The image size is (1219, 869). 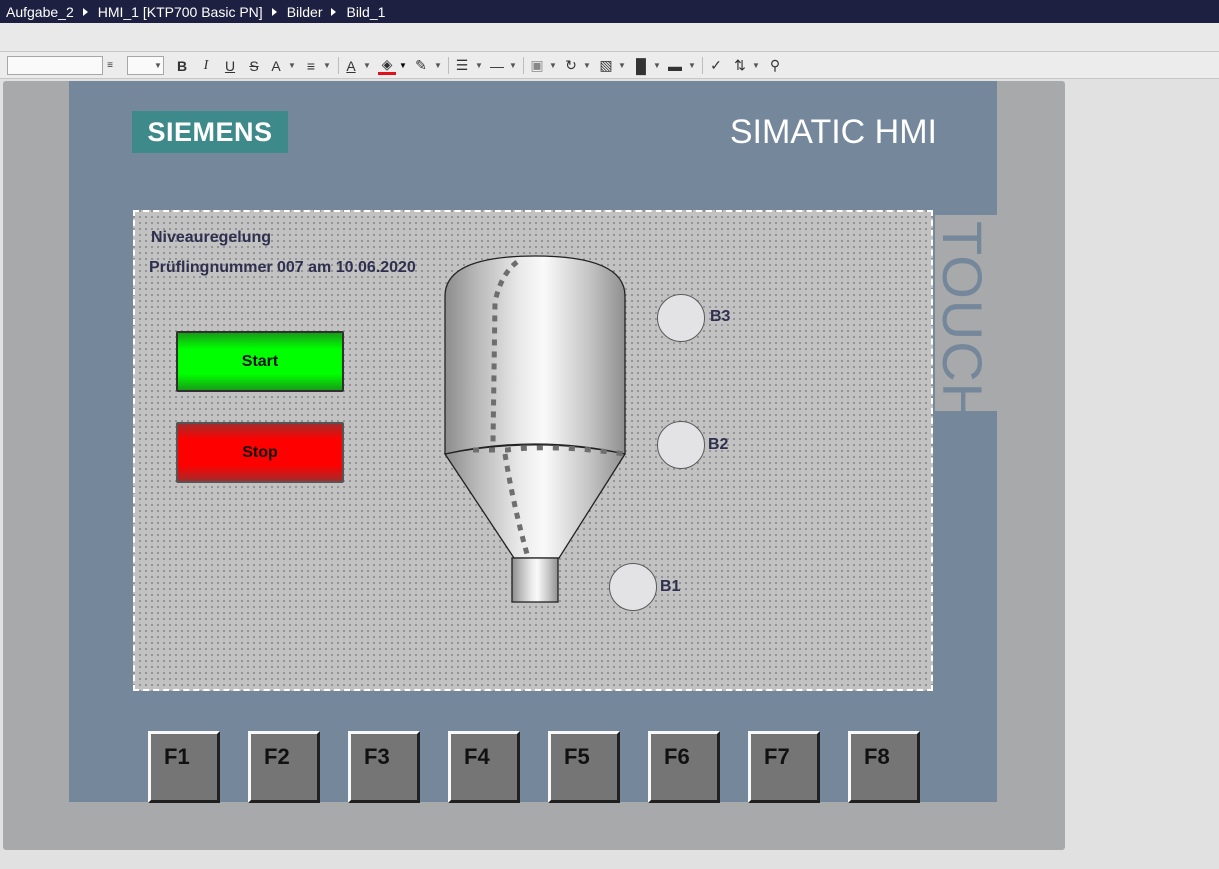 I want to click on editor-header-strip, so click(x=609, y=37).